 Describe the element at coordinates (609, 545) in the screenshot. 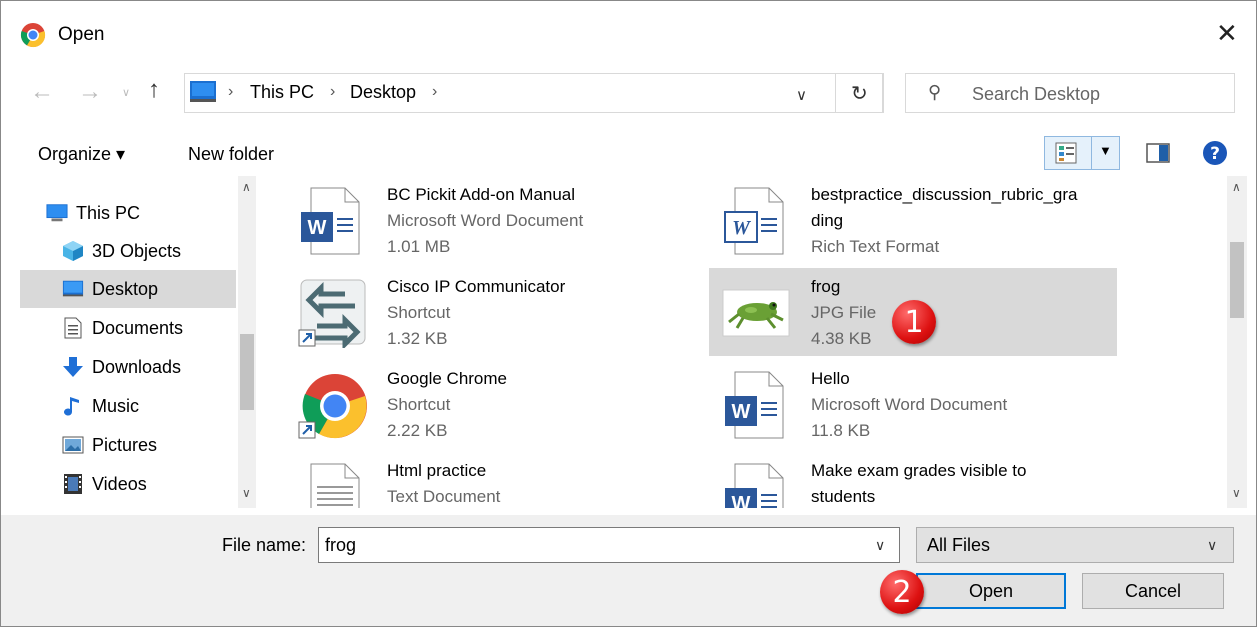

I see `file-name-input: frog ∨` at that location.